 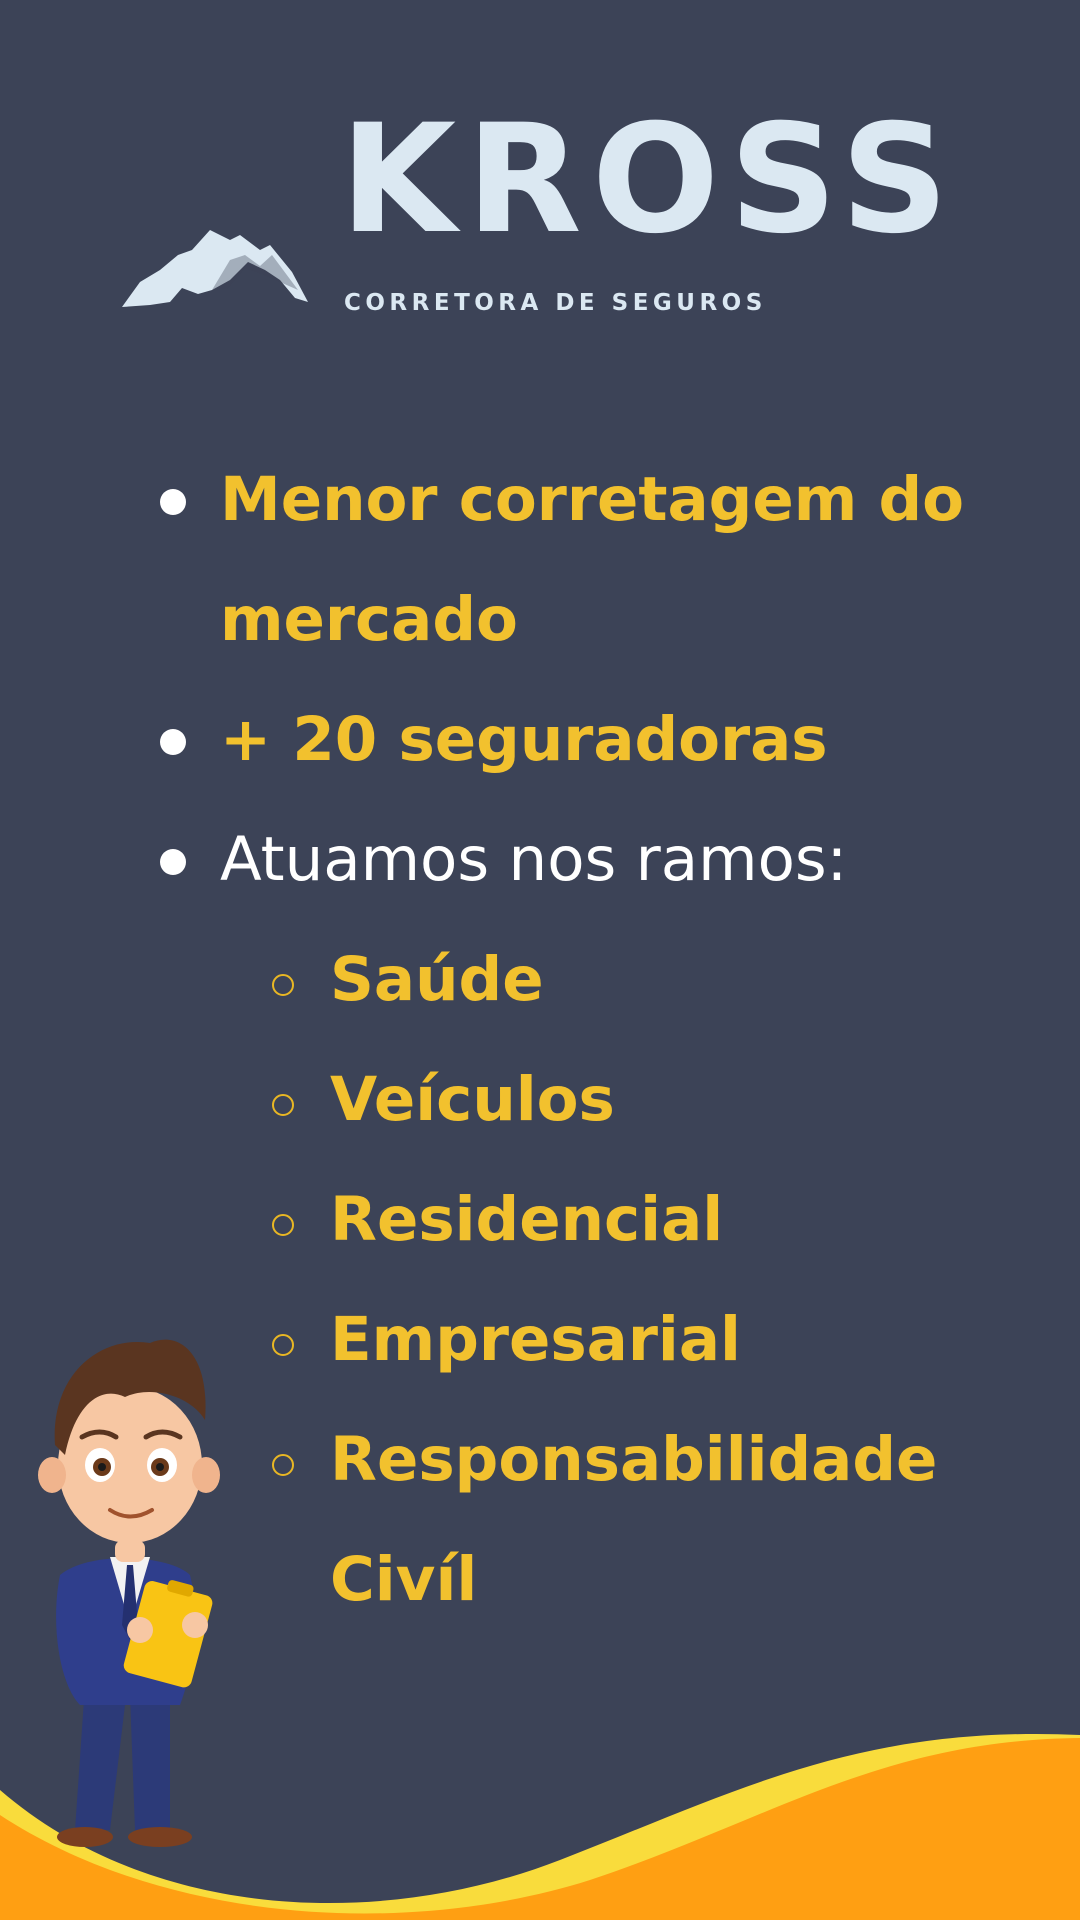 What do you see at coordinates (527, 1219) in the screenshot?
I see `branch-residential: Residencial` at bounding box center [527, 1219].